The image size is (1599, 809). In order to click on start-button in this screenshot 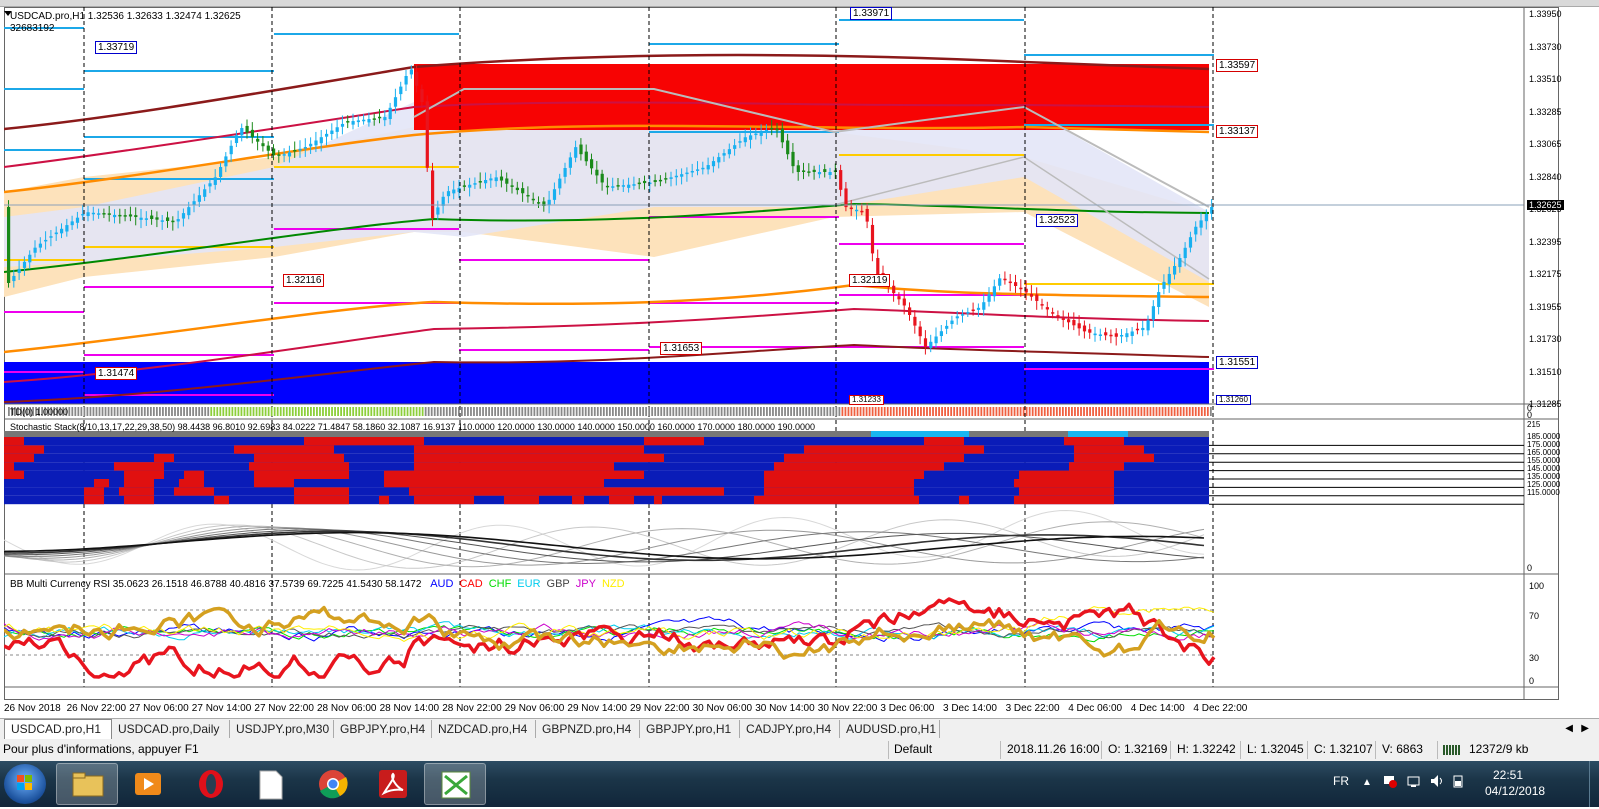, I will do `click(25, 784)`.